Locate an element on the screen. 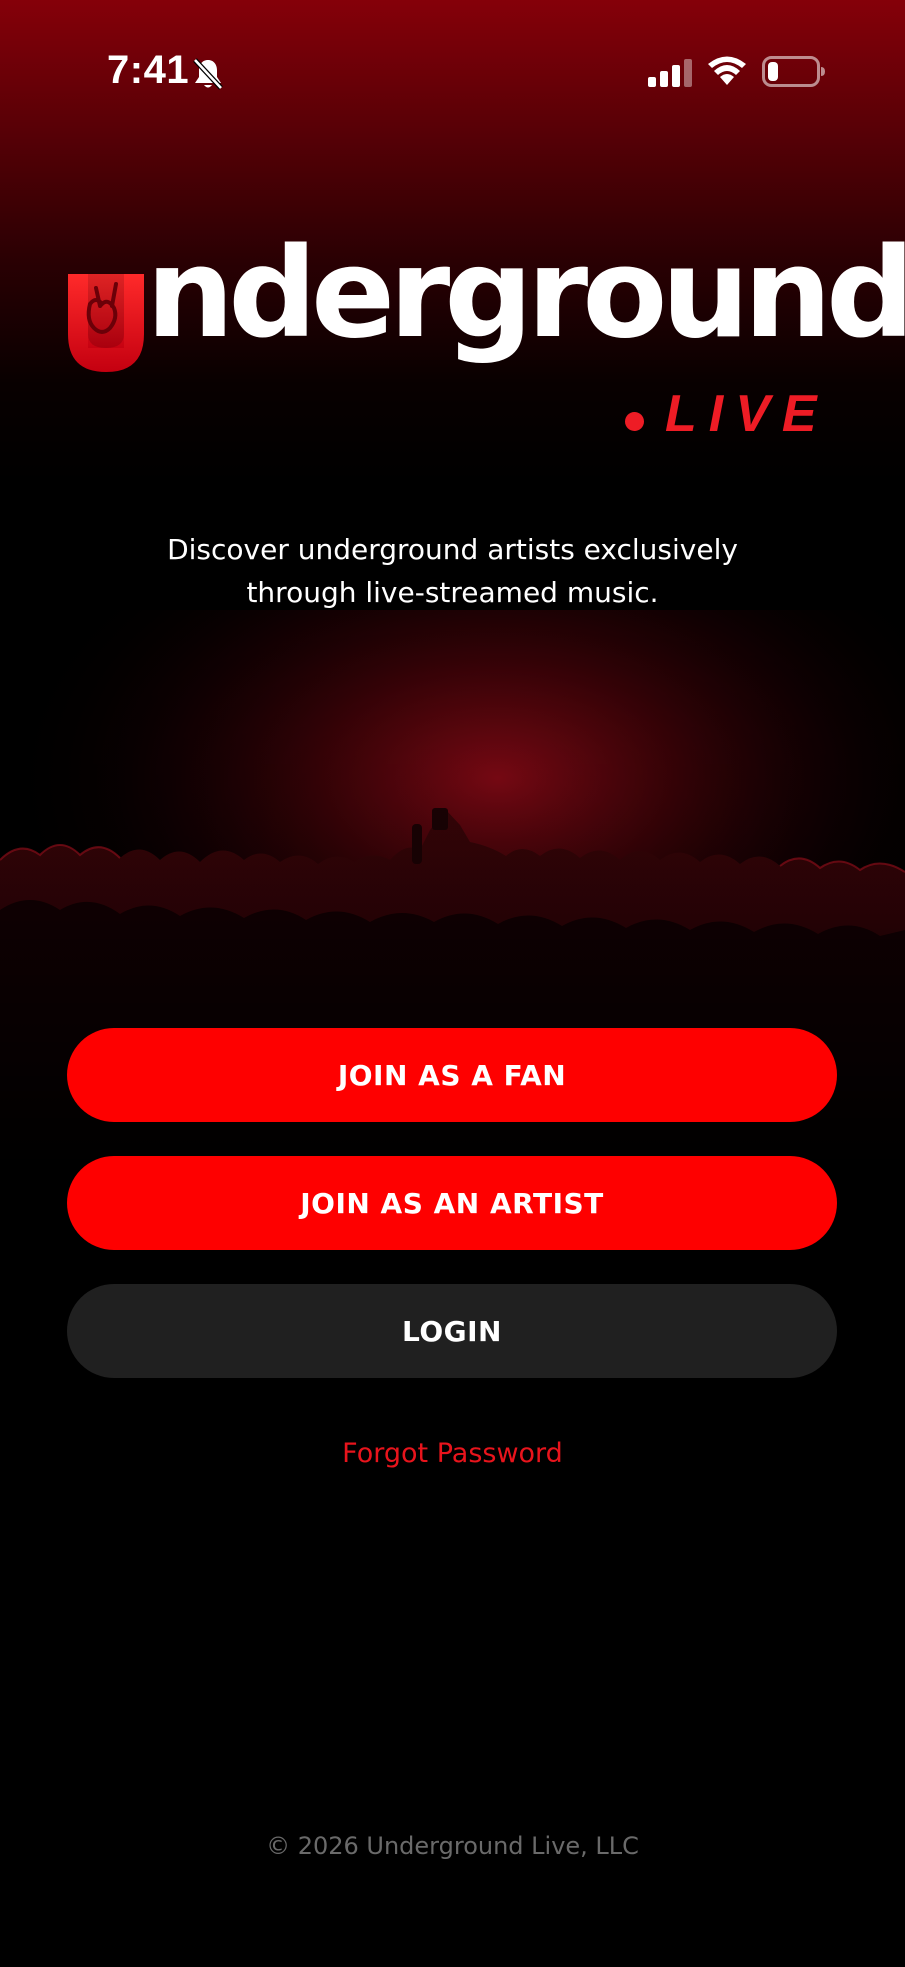 The width and height of the screenshot is (905, 1967). app-logo: nderground LIVE is located at coordinates (483, 342).